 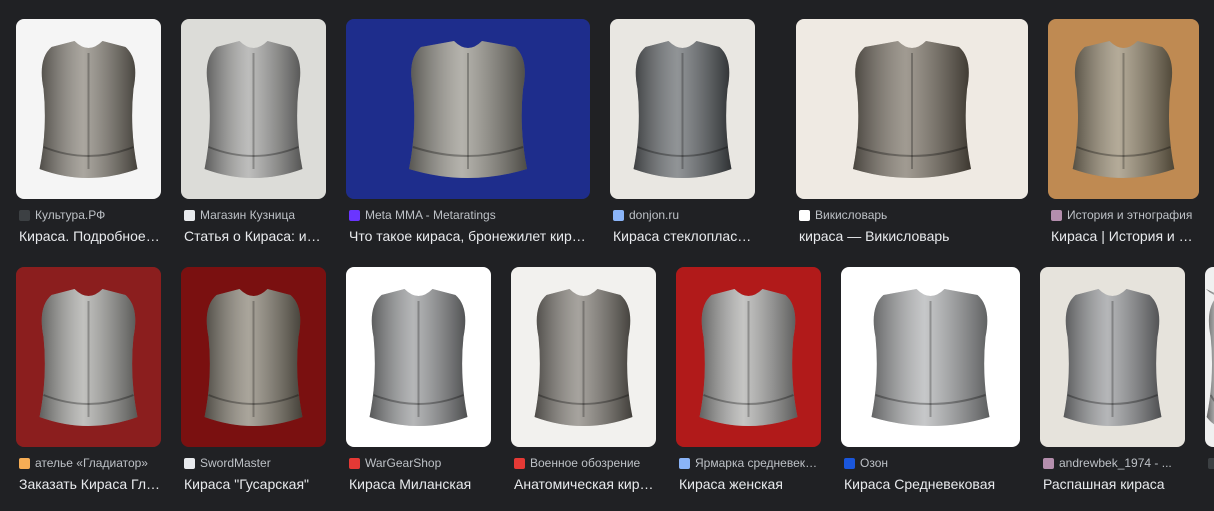 I want to click on image-result-card: Культура.РФ Кираса. Подробное описание, so click(x=88, y=131).